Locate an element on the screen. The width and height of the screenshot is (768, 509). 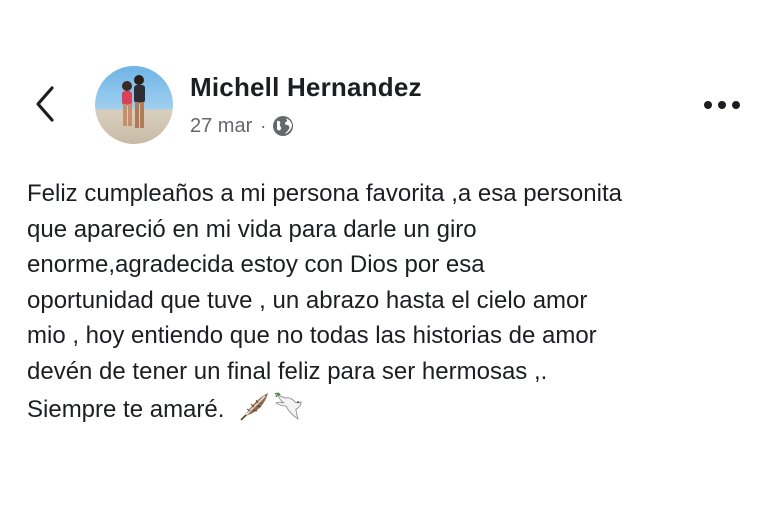
post-meta: 27 mar · is located at coordinates (242, 126).